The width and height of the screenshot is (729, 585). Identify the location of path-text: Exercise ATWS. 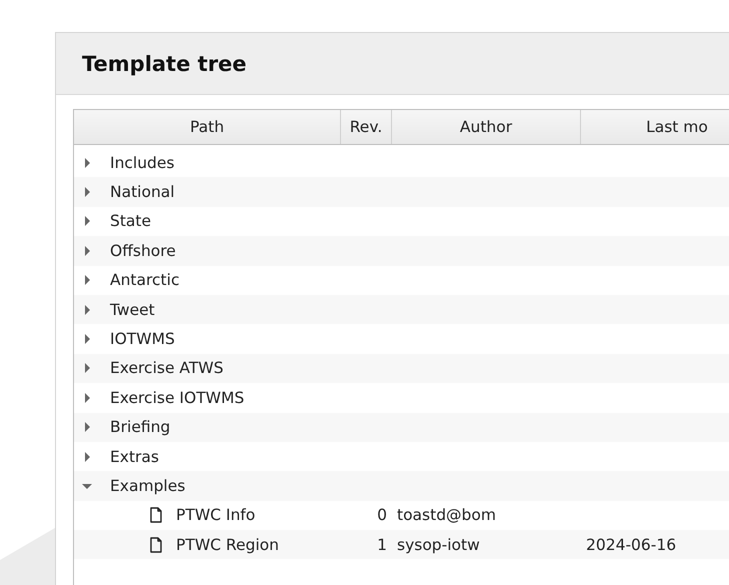
(167, 368).